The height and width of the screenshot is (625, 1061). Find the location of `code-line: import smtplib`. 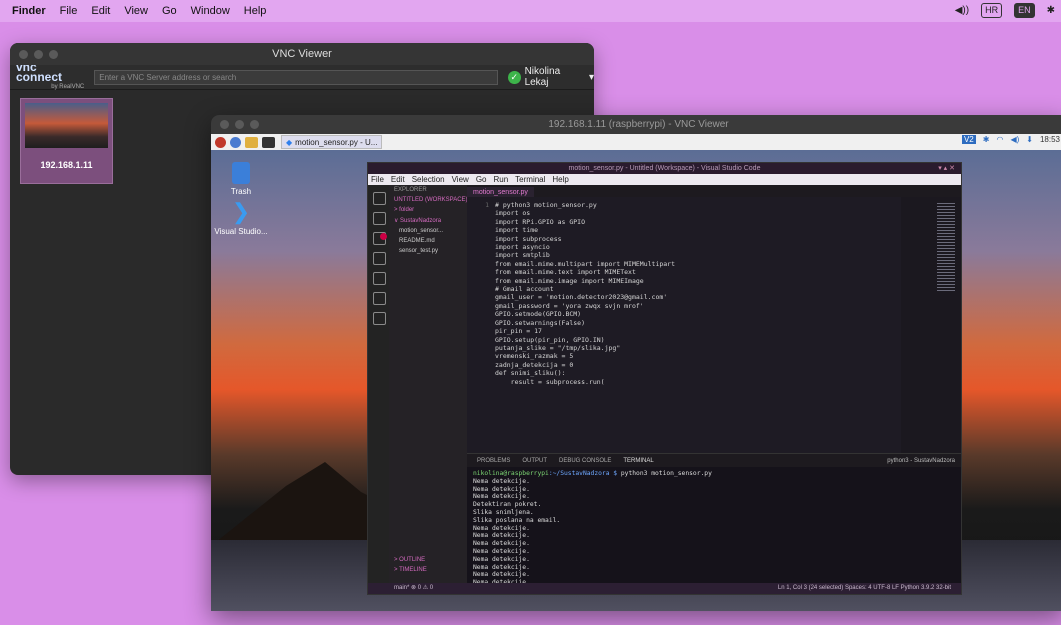

code-line: import smtplib is located at coordinates (684, 255).